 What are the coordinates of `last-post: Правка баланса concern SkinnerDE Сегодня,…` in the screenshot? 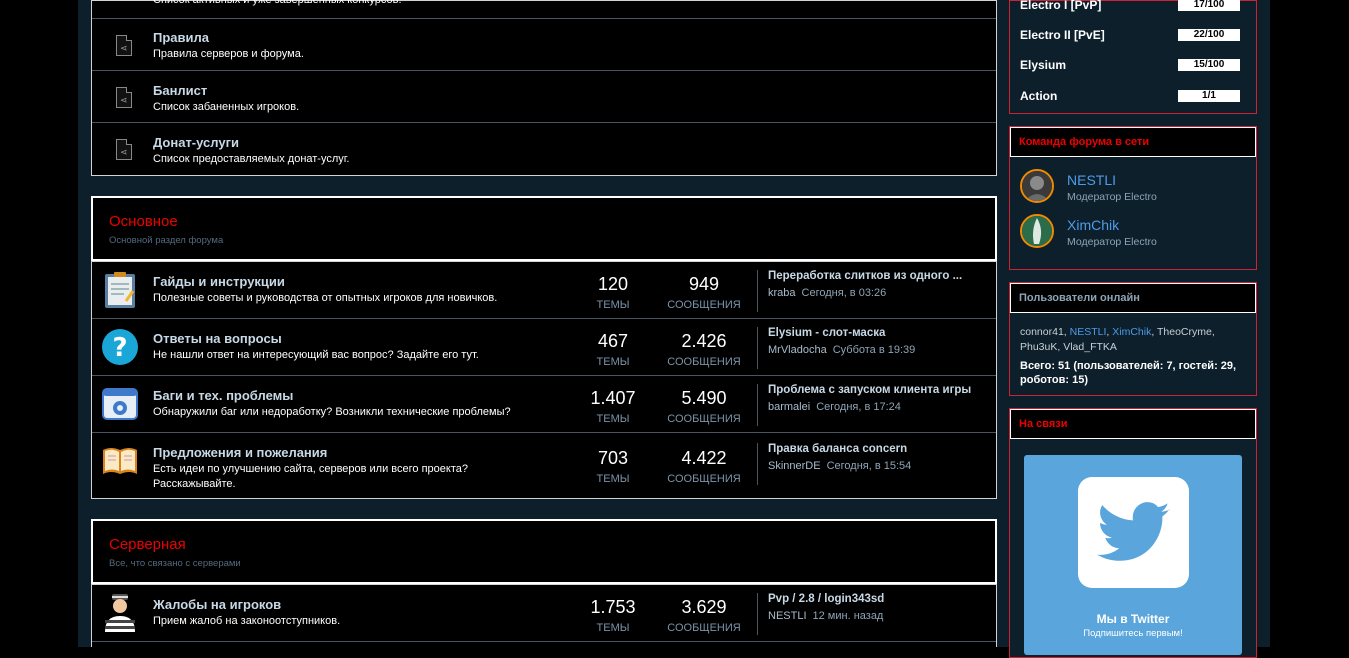 It's located at (873, 464).